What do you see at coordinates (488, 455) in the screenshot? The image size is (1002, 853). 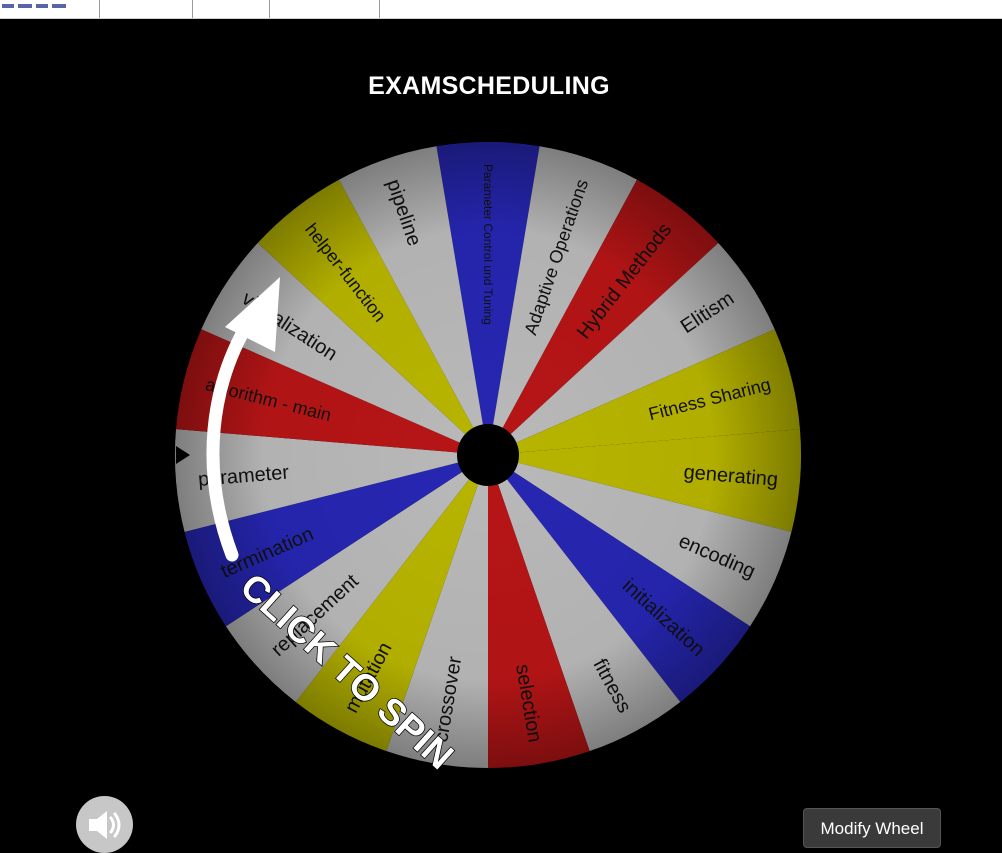 I see `wheel-center-hub` at bounding box center [488, 455].